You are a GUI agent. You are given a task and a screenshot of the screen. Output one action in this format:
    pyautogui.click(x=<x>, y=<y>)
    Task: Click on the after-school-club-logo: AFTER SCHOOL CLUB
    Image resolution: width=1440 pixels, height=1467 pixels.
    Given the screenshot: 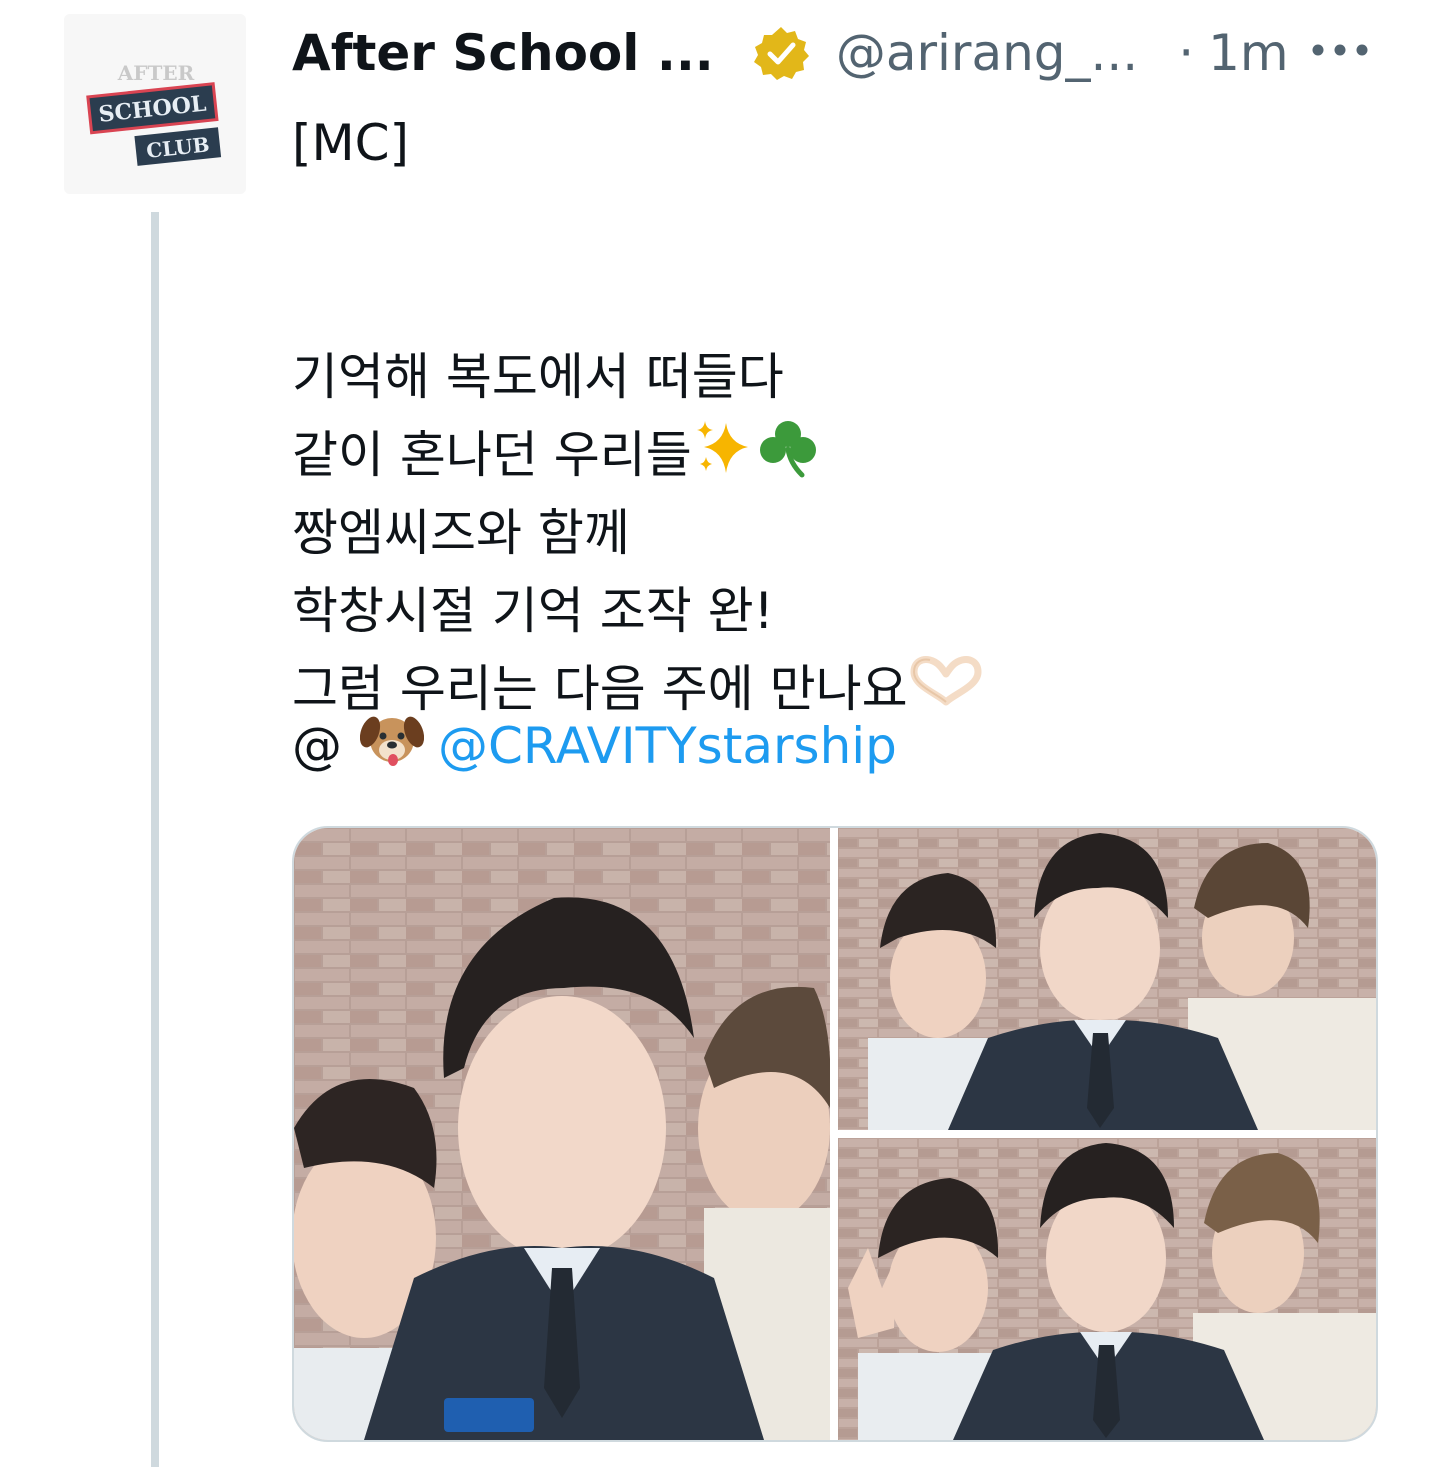 What is the action you would take?
    pyautogui.click(x=155, y=104)
    